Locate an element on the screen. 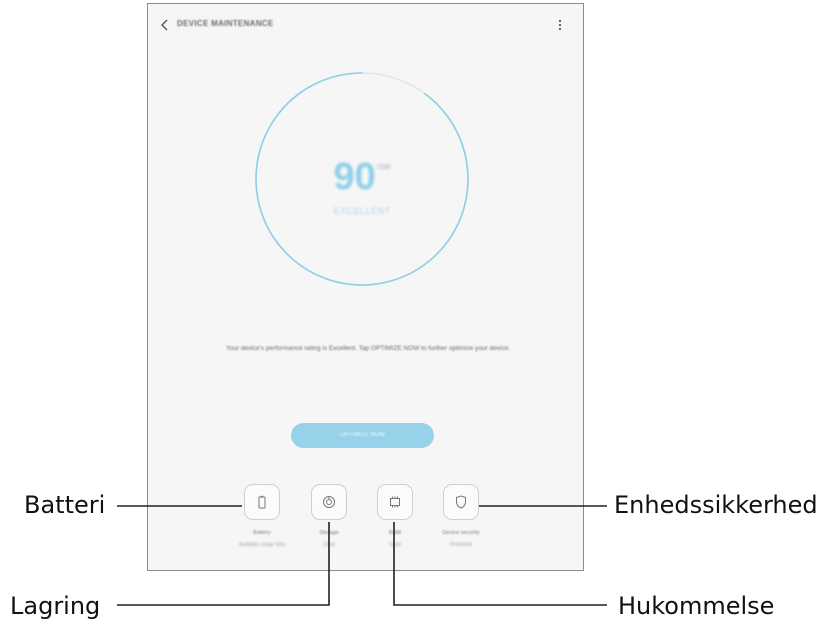 This screenshot has height=625, width=822. security-callout: Enhedssikkerhed is located at coordinates (716, 505).